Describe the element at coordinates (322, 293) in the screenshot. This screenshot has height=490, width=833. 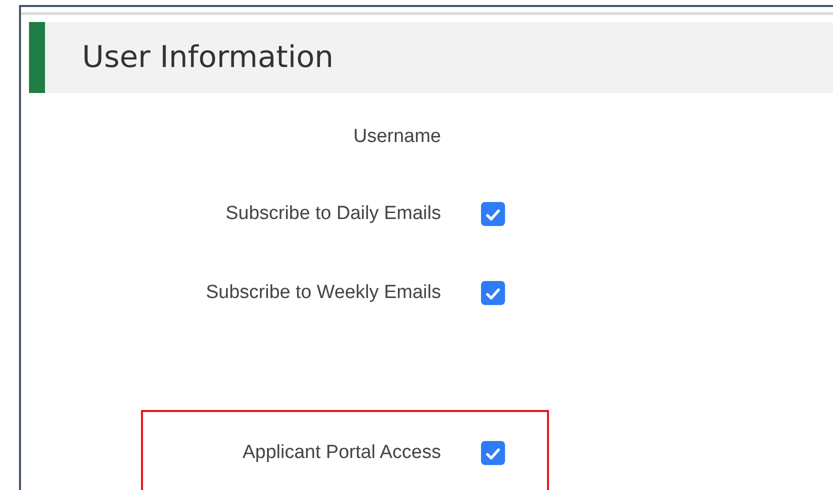
I see `field-label: Subscribe to Weekly Emails` at that location.